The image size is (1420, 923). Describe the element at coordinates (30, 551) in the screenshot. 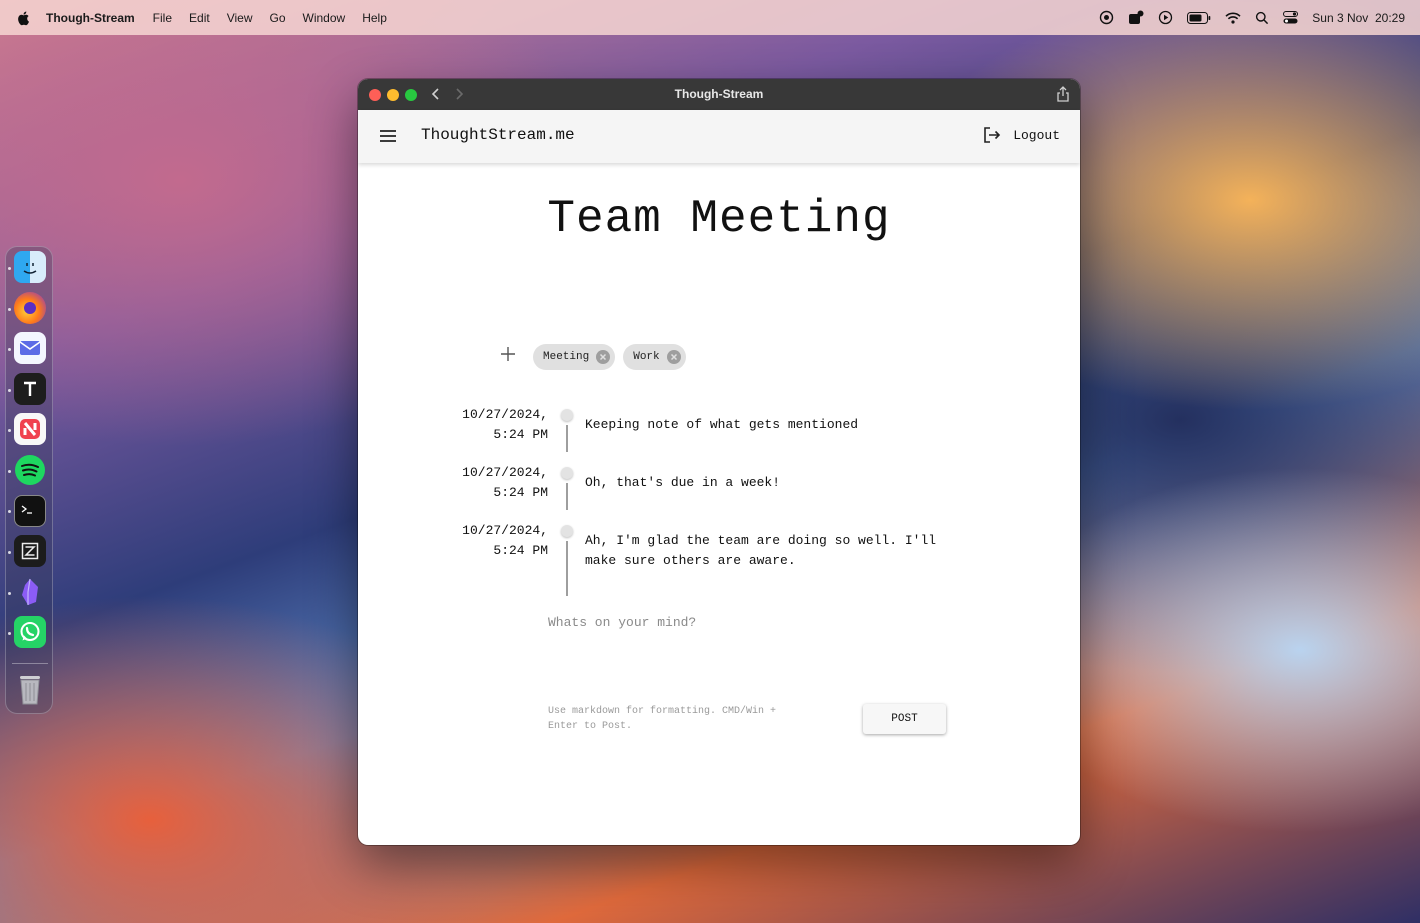

I see `zed-icon` at that location.